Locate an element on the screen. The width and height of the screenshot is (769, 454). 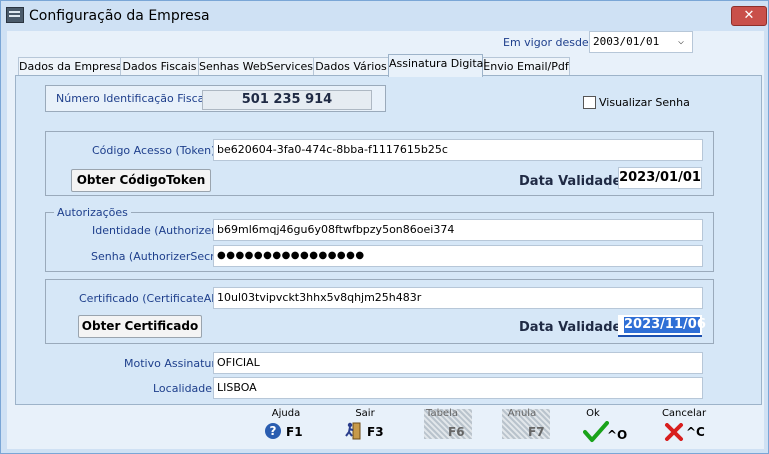
exit-button: Sair F3 is located at coordinates (365, 429).